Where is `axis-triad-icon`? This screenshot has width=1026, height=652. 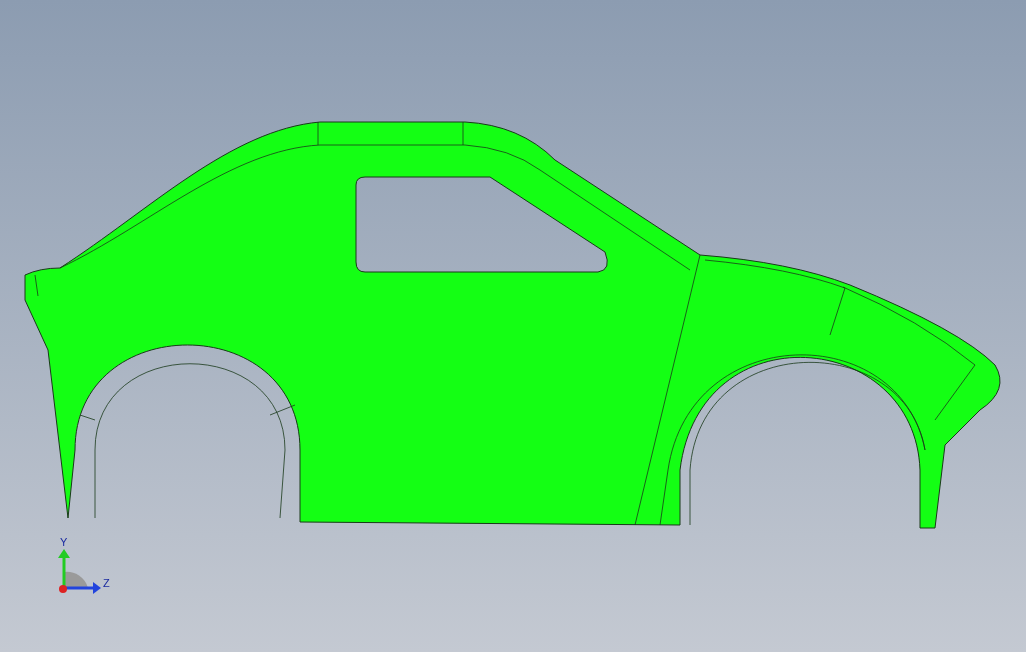 axis-triad-icon is located at coordinates (79, 571).